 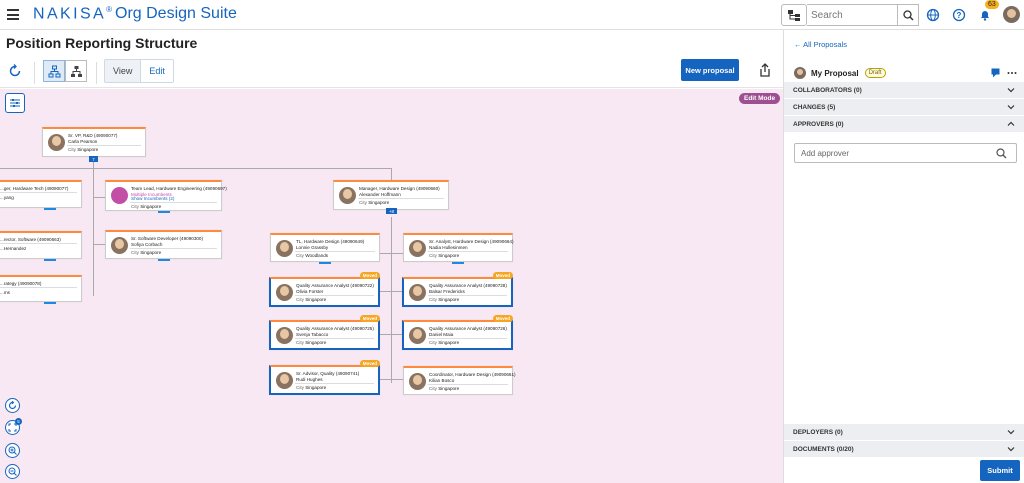 I want to click on search-icon, so click(x=1001, y=153).